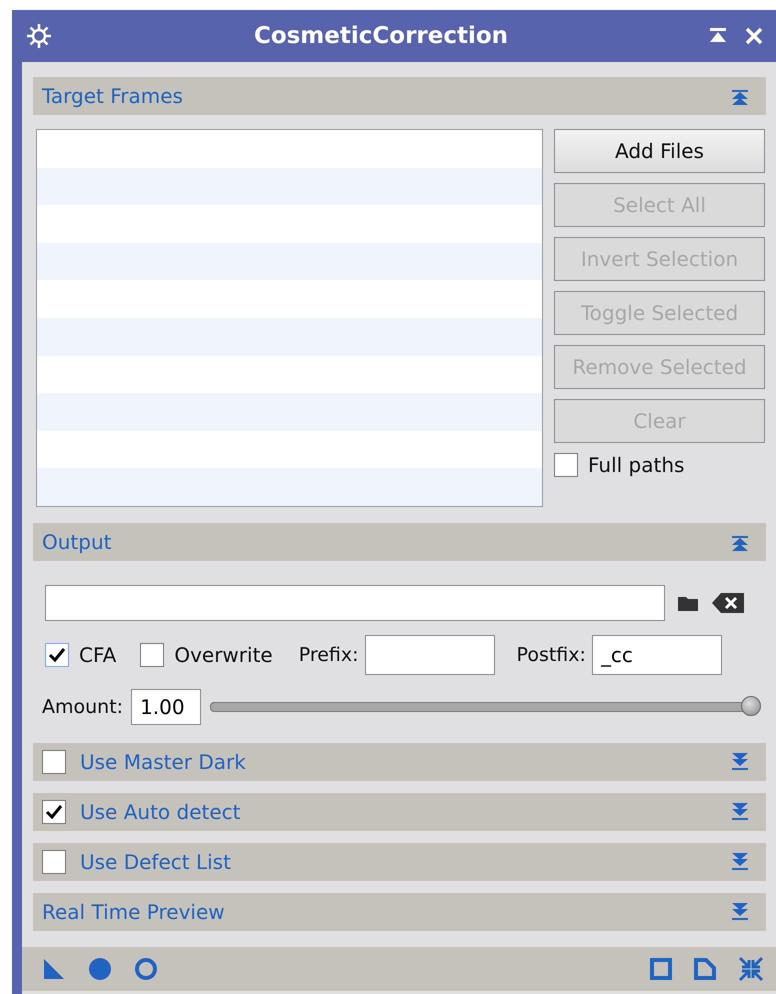  Describe the element at coordinates (661, 969) in the screenshot. I see `square-icon` at that location.